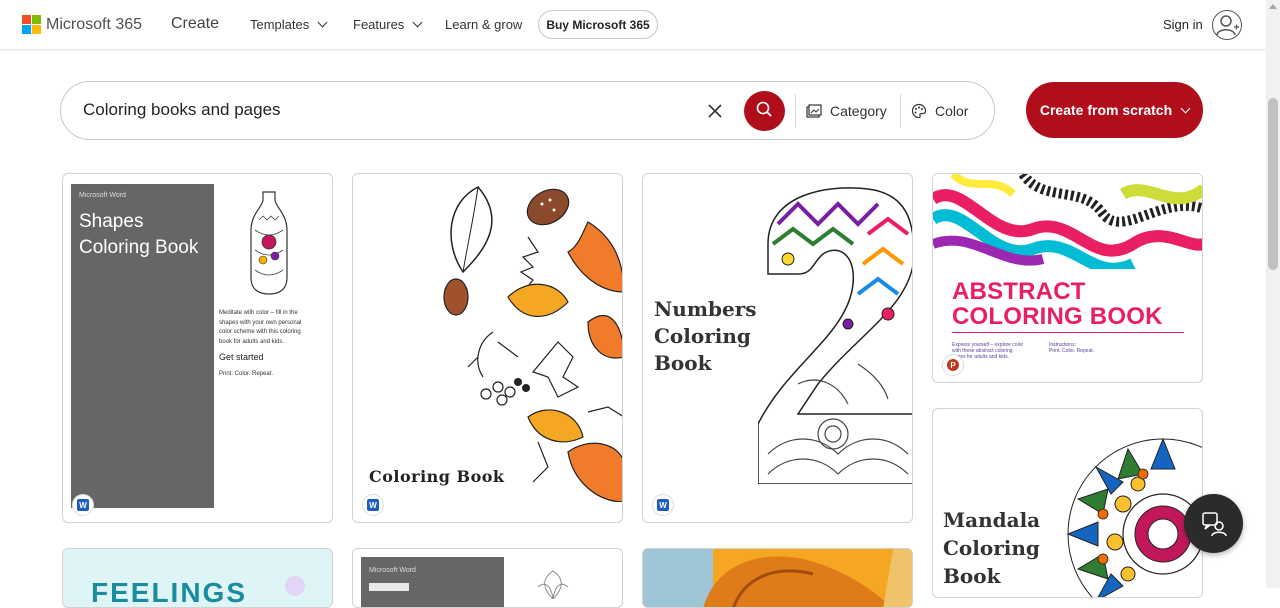  I want to click on body-line: book for adults and kids., so click(252, 341).